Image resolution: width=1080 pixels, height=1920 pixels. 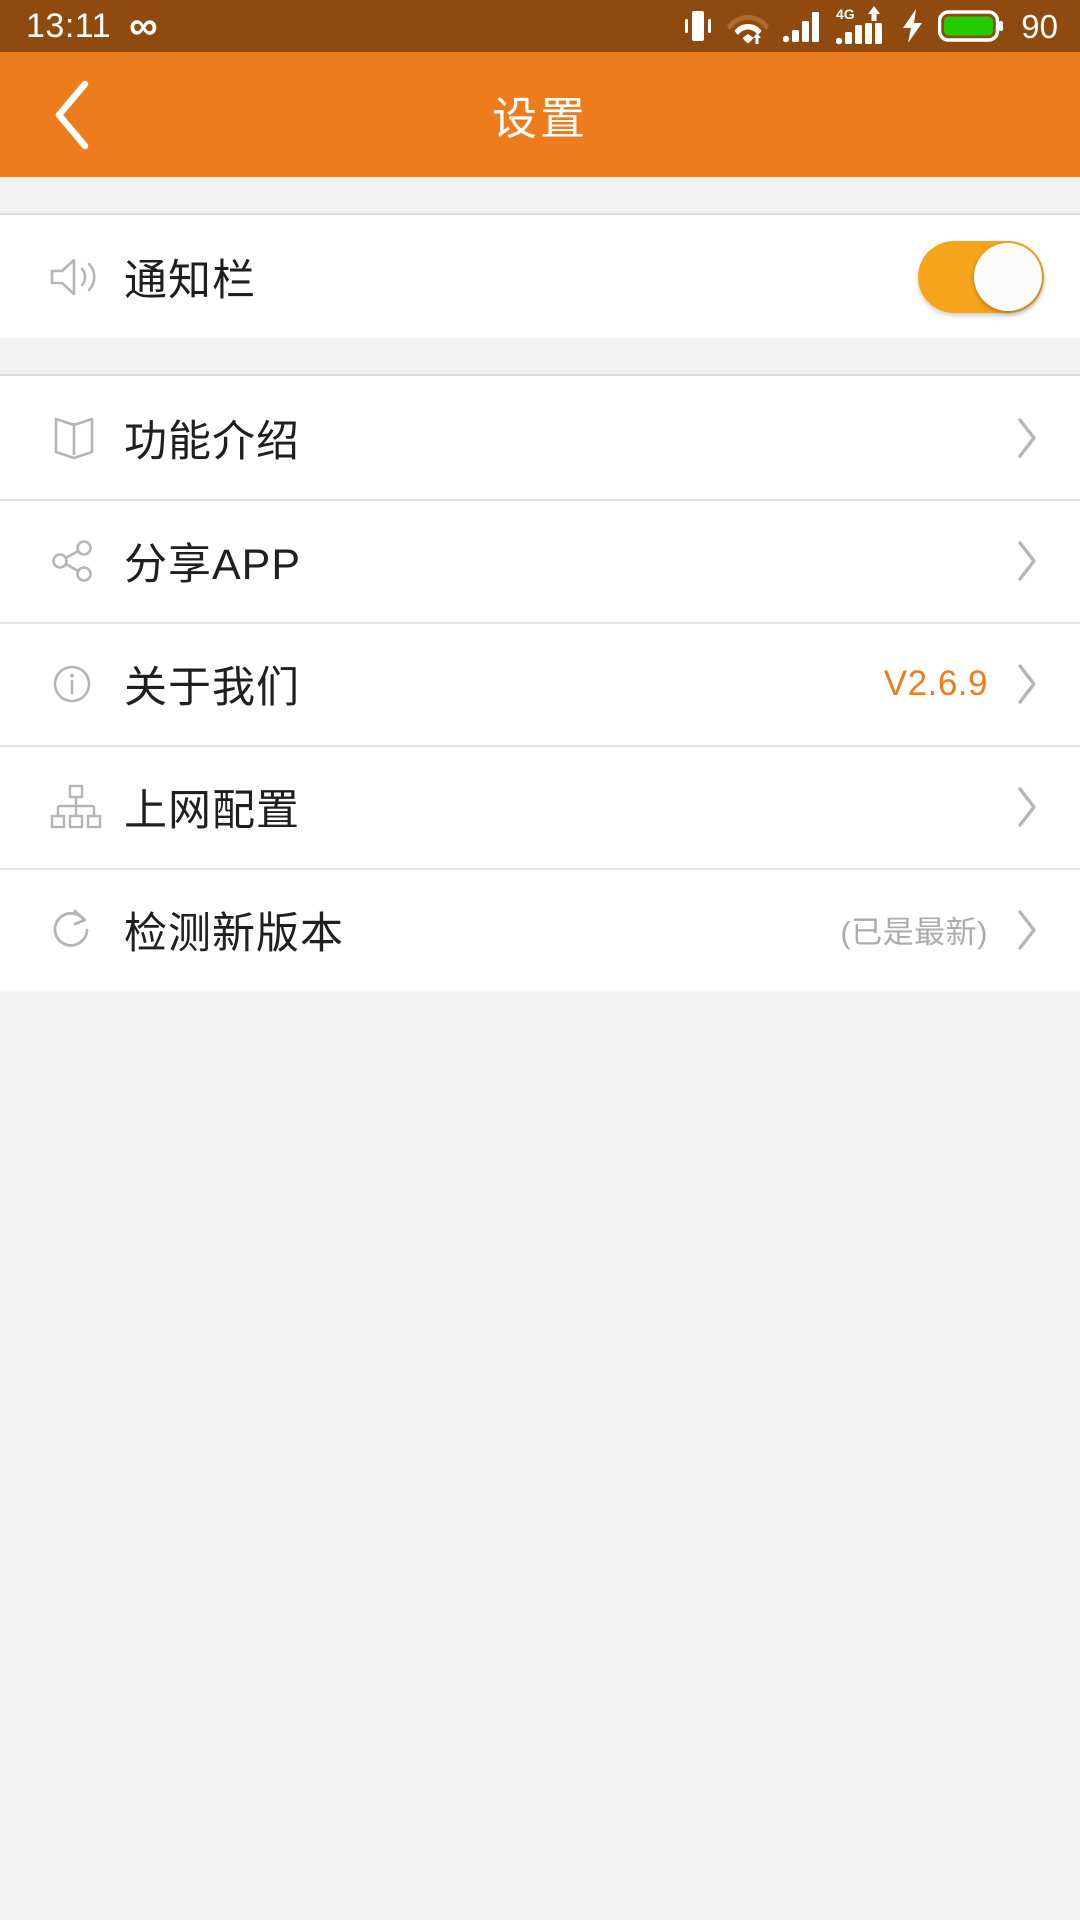 I want to click on battery-icon, so click(x=971, y=26).